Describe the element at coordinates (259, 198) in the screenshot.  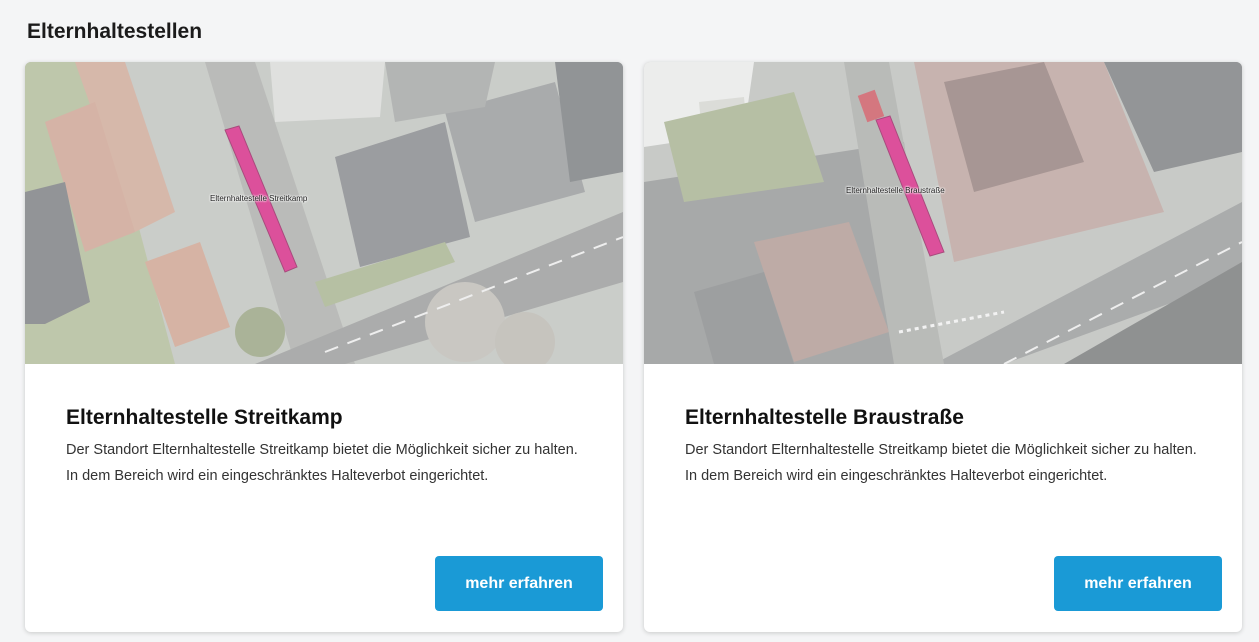
I see `map-label: Elternhaltestelle Streitkamp` at that location.